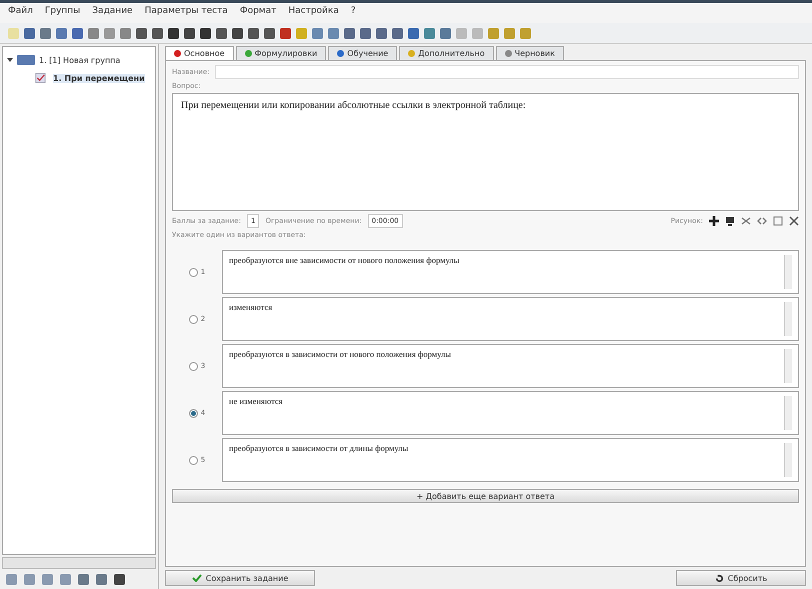 The image size is (812, 589). I want to click on tab: Дополнительно, so click(446, 53).